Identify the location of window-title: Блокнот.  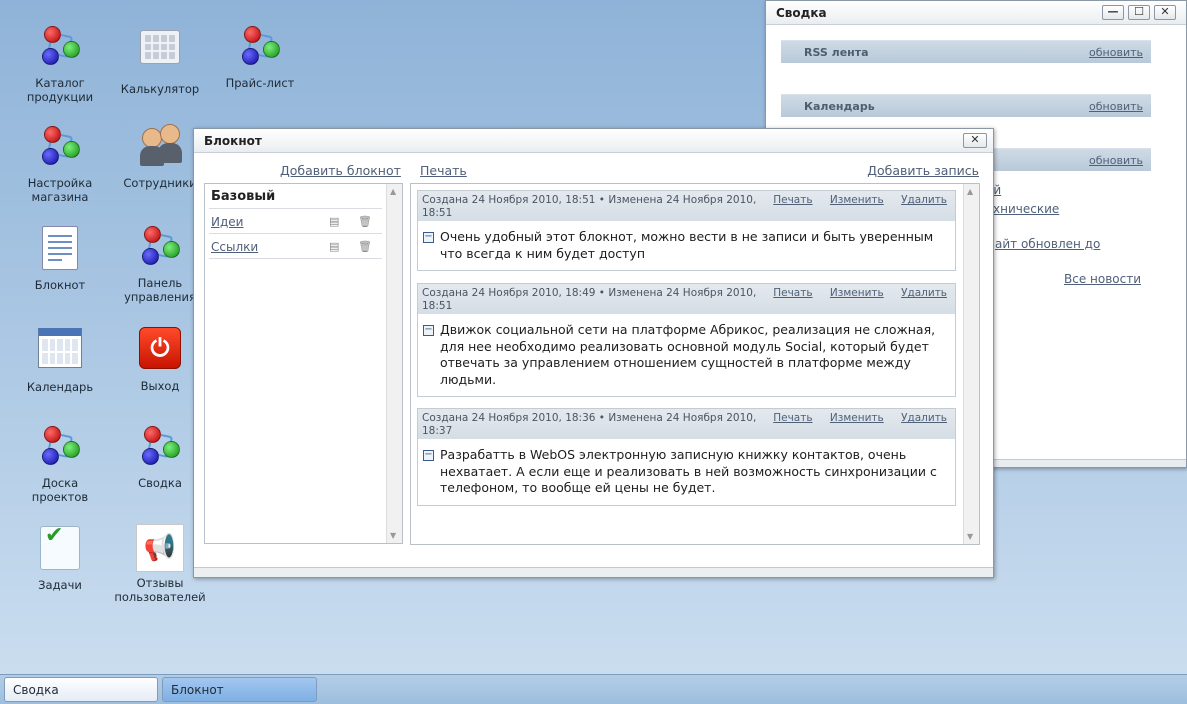
(233, 141).